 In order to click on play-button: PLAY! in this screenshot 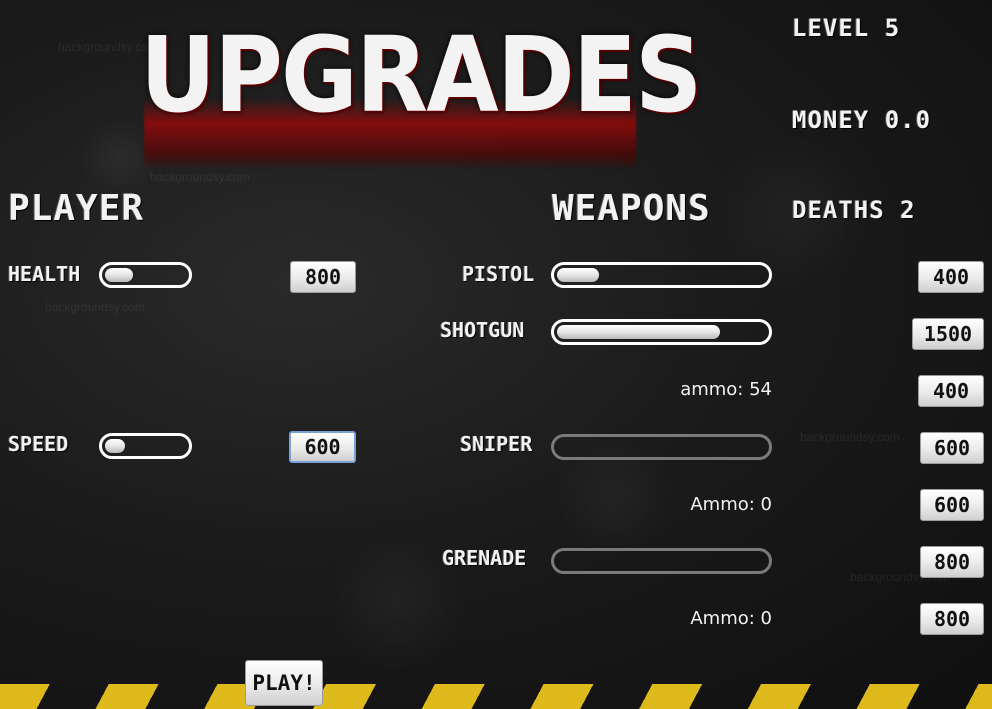, I will do `click(284, 683)`.